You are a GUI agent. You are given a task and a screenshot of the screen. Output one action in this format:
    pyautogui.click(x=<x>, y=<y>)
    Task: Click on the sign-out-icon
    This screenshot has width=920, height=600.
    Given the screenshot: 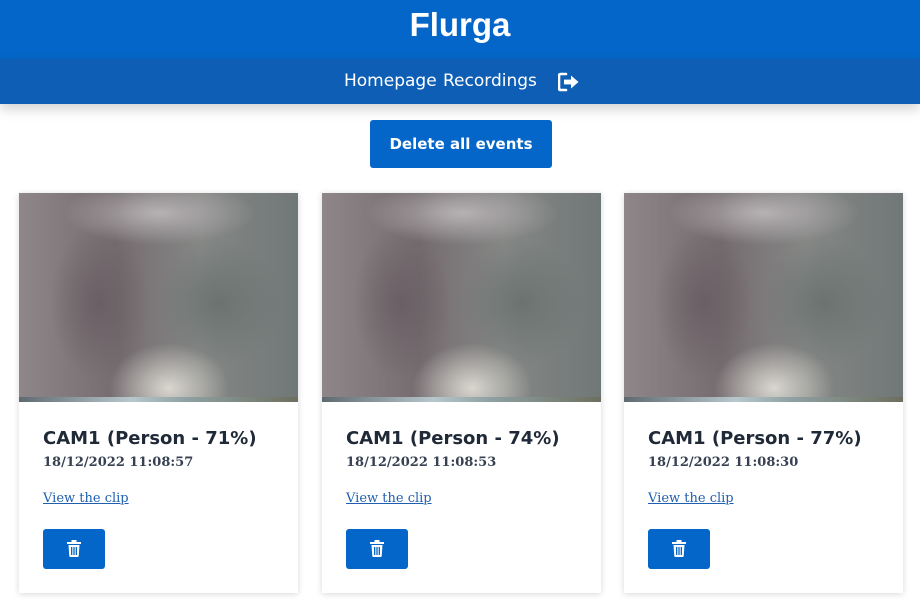 What is the action you would take?
    pyautogui.click(x=568, y=82)
    